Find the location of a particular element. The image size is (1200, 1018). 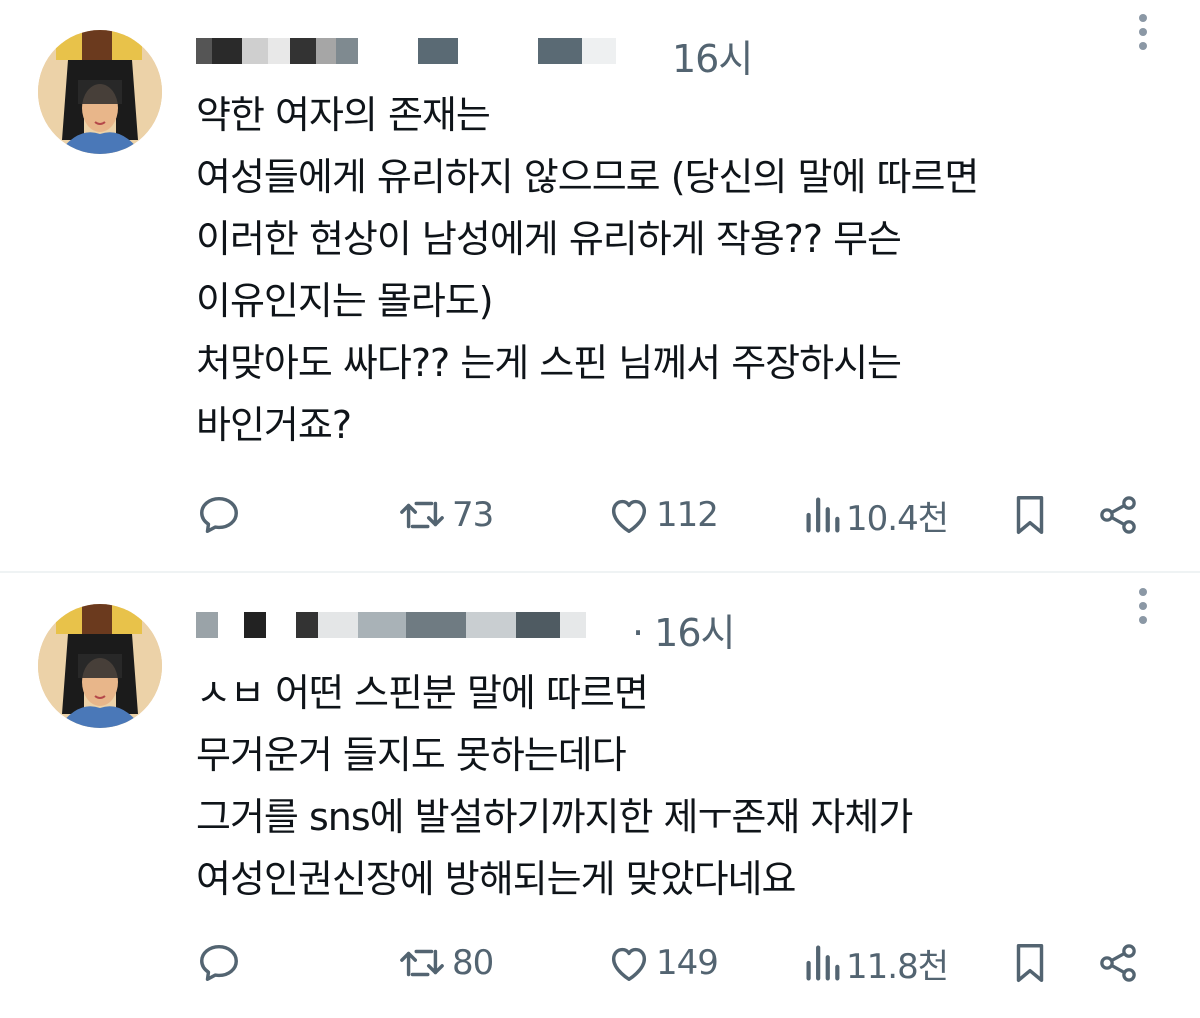

tweet-text-line: 여성들에게 유리하지 않으므로 (당신의 말에 따르면 is located at coordinates (587, 177).